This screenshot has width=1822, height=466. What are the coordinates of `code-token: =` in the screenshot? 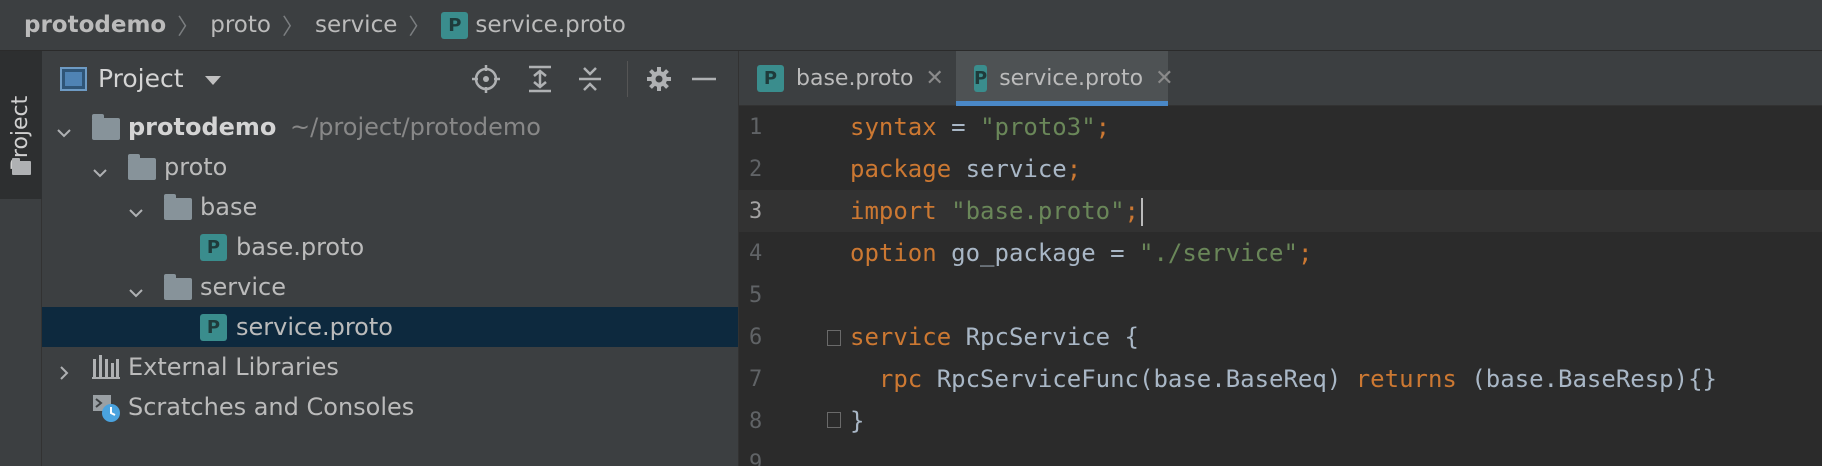 It's located at (958, 127).